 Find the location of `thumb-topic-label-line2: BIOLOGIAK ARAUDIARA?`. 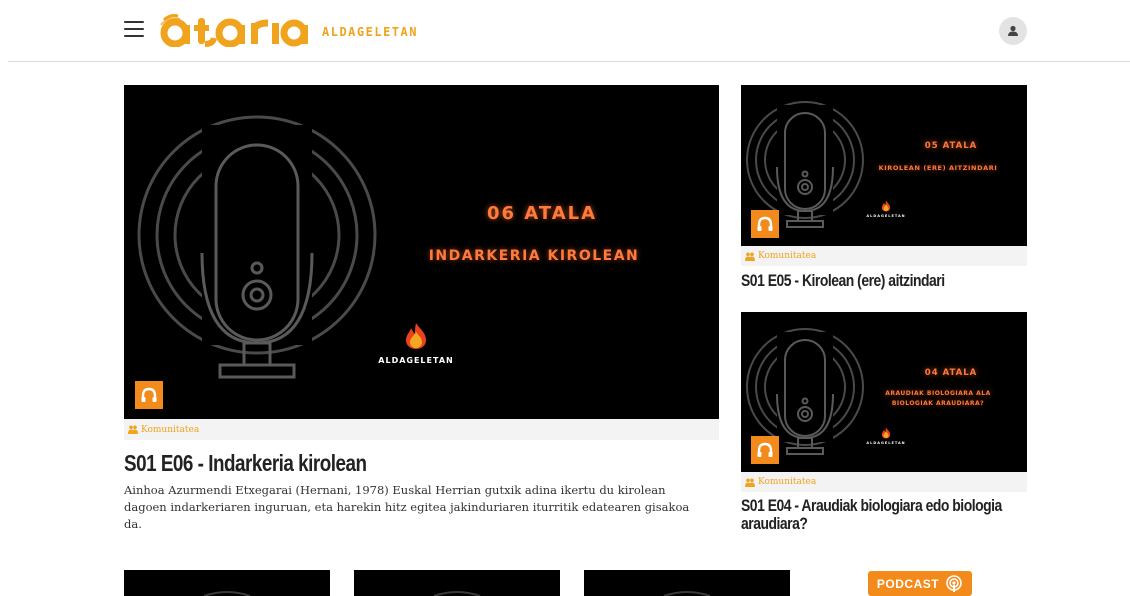

thumb-topic-label-line2: BIOLOGIAK ARAUDIARA? is located at coordinates (938, 403).